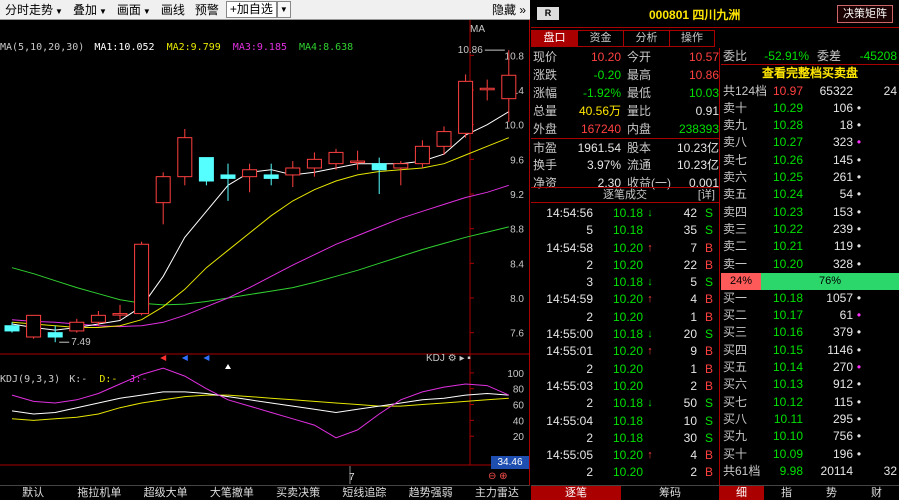 The width and height of the screenshot is (899, 500). What do you see at coordinates (508, 10) in the screenshot?
I see `hide-toolbar-button: 隐藏 »` at bounding box center [508, 10].